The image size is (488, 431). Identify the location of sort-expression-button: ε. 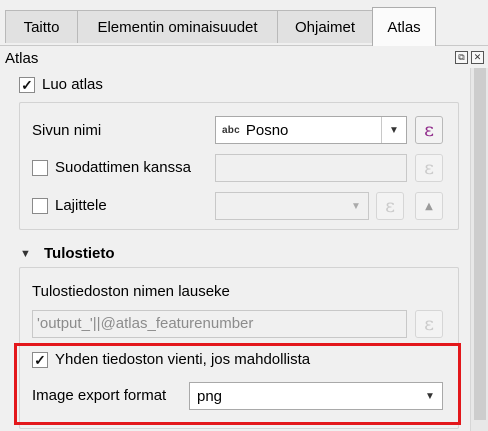
(390, 206).